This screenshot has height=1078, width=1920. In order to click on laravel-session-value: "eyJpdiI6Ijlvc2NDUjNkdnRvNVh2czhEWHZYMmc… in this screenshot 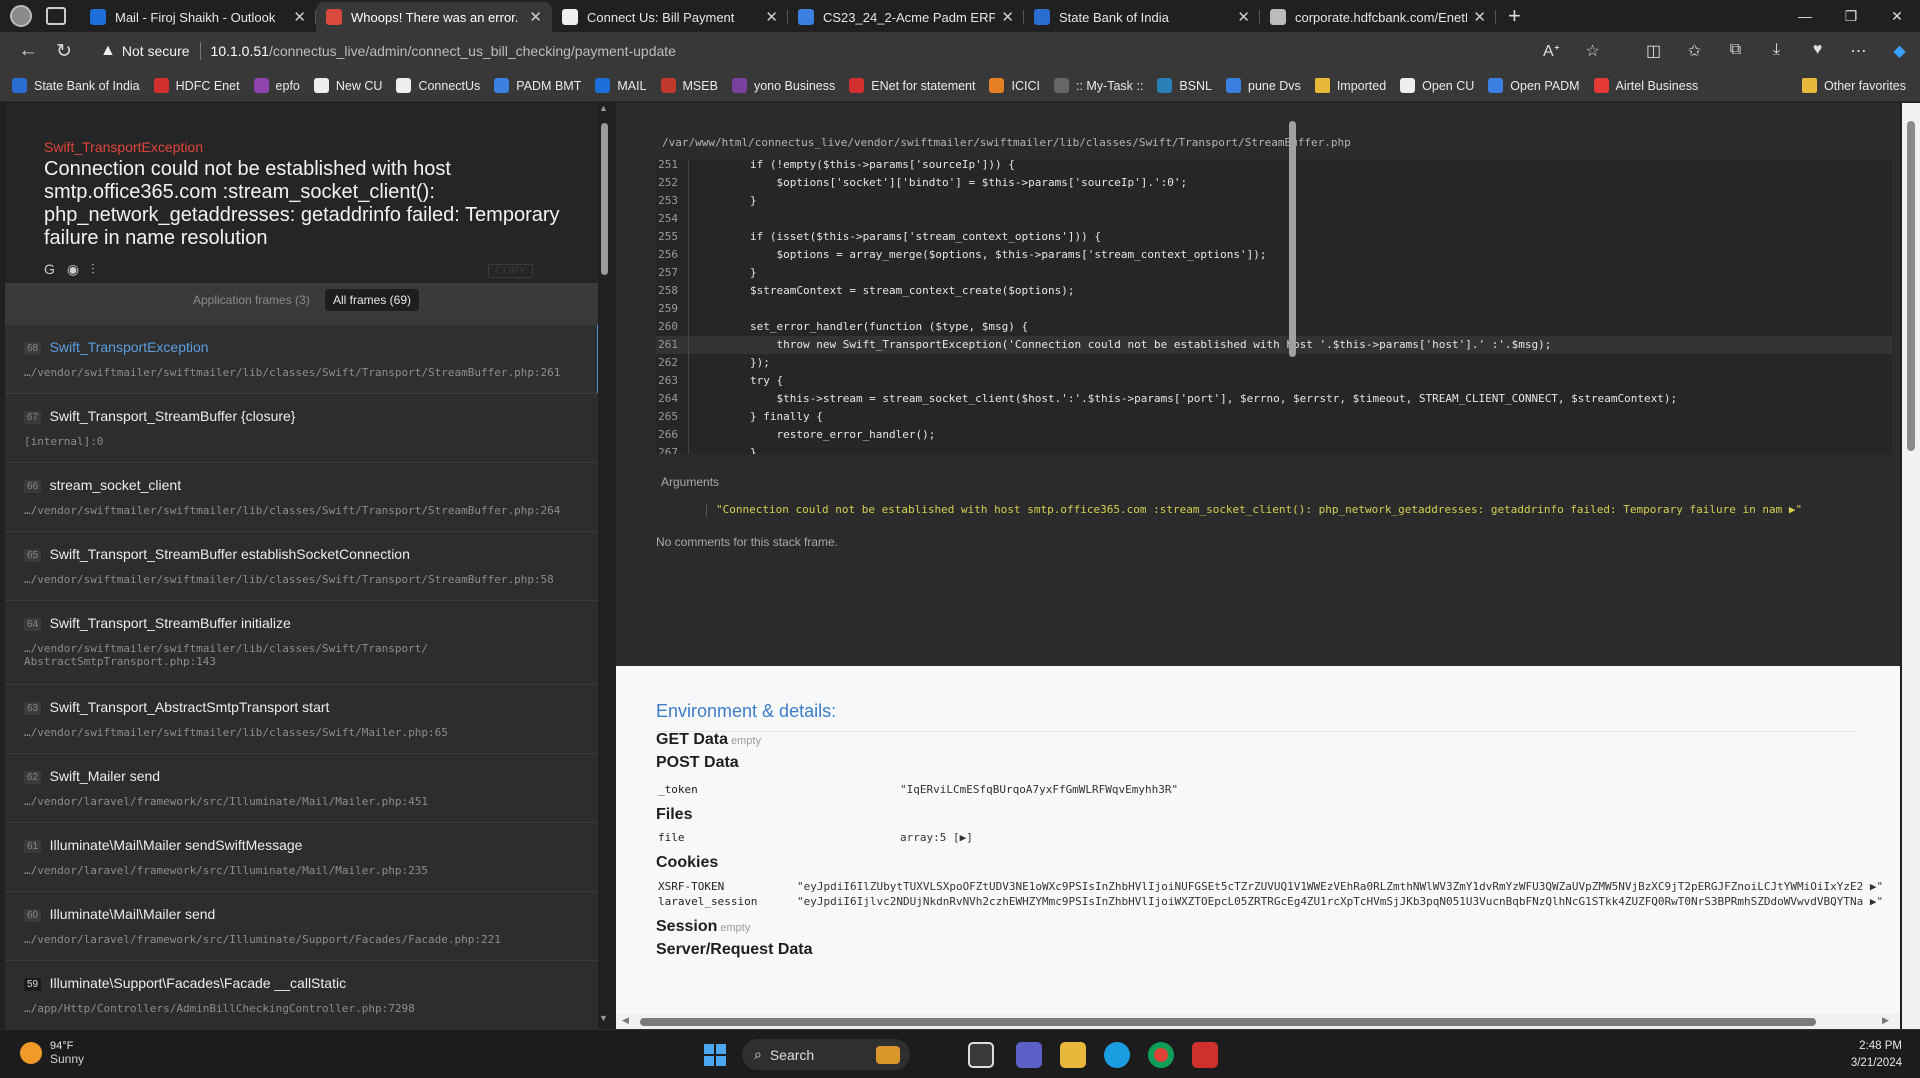, I will do `click(1340, 901)`.